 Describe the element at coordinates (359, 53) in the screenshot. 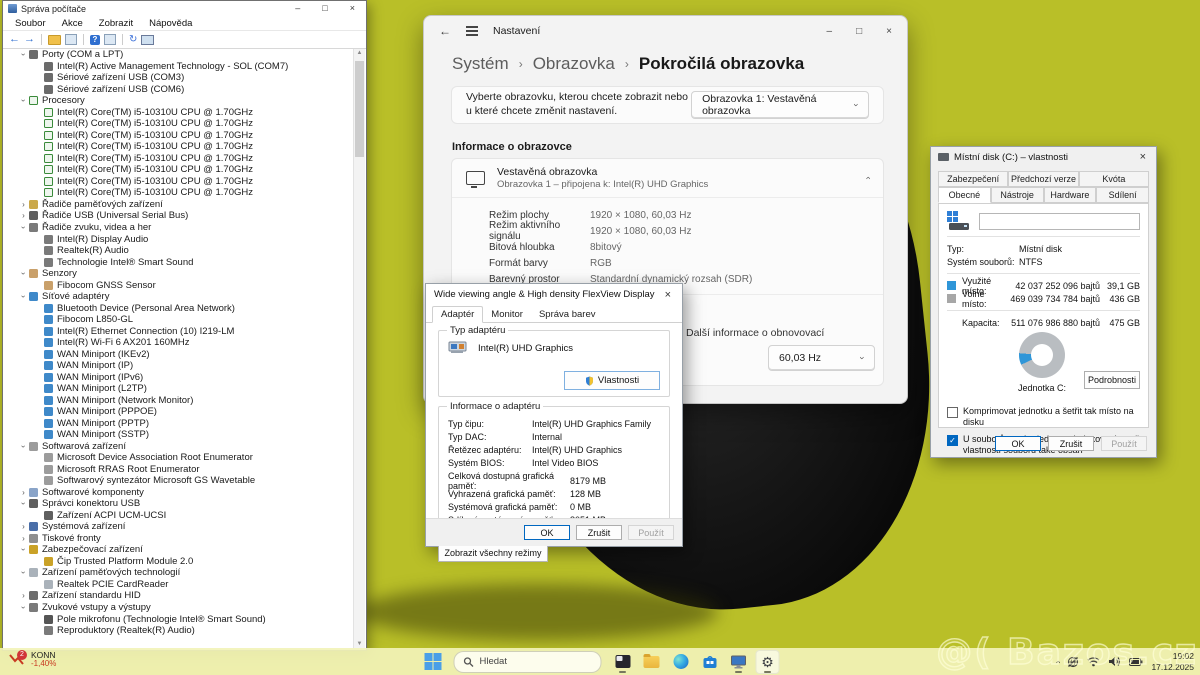

I see `scroll-up-icon: ▲` at that location.